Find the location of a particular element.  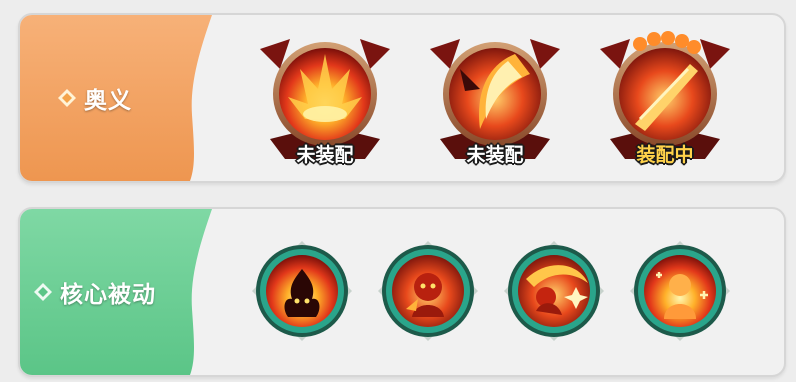

fire-spirit-icon is located at coordinates (302, 291).